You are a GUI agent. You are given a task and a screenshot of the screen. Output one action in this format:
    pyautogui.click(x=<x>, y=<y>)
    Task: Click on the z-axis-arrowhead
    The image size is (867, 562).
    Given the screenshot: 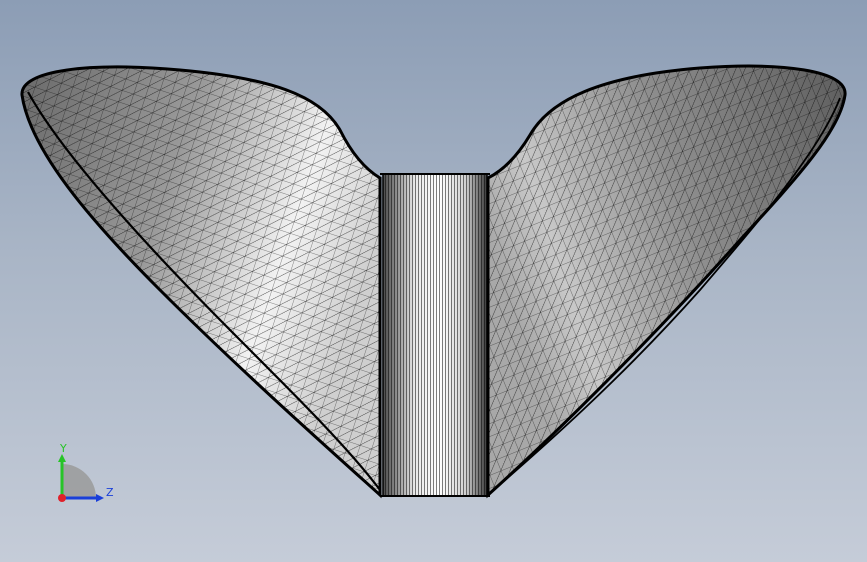 What is the action you would take?
    pyautogui.click(x=100, y=498)
    